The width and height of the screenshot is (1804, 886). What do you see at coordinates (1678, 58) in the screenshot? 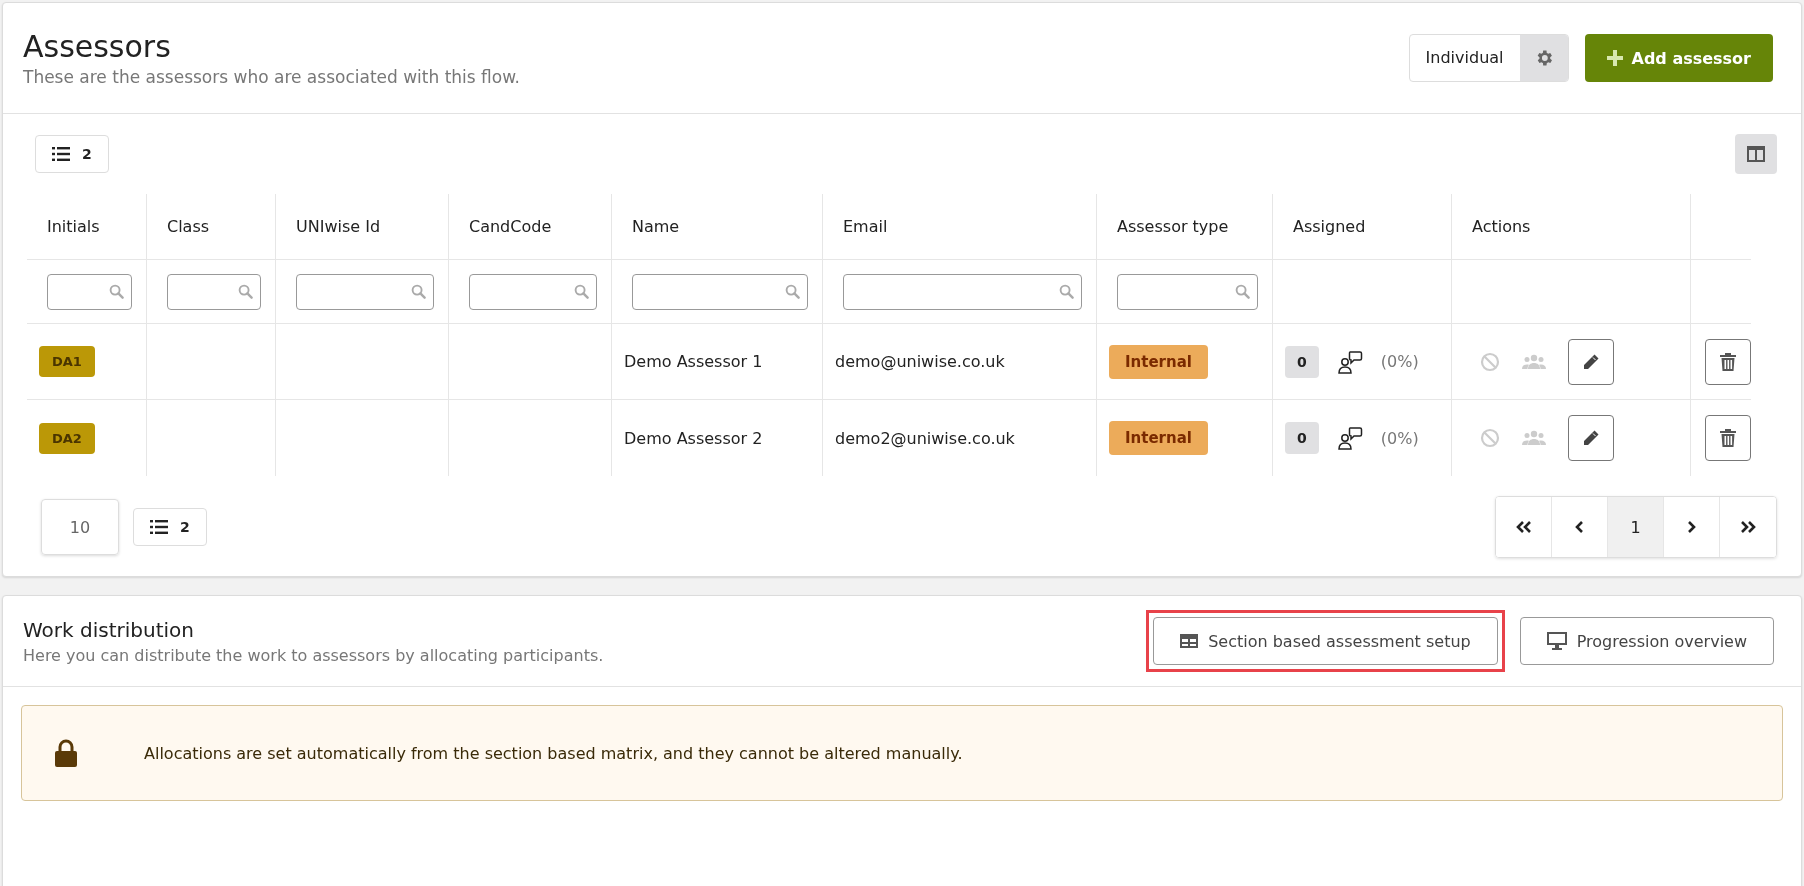
I see `add-assessor-button: Add assessor` at bounding box center [1678, 58].